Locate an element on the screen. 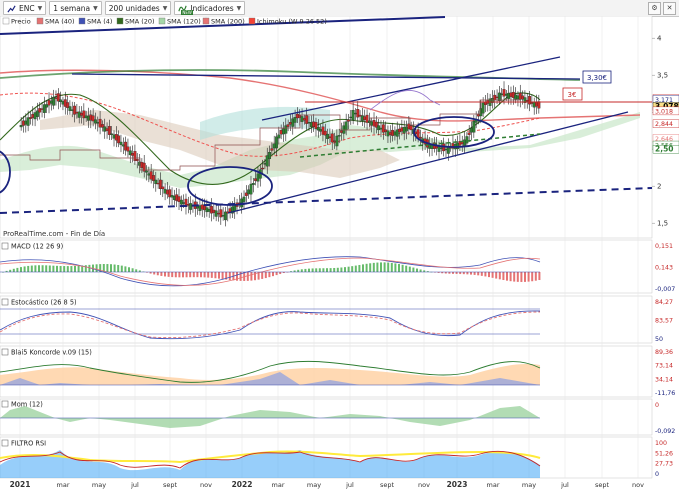 Image resolution: width=679 pixels, height=490 pixels. support-annotation: 3€ is located at coordinates (572, 95).